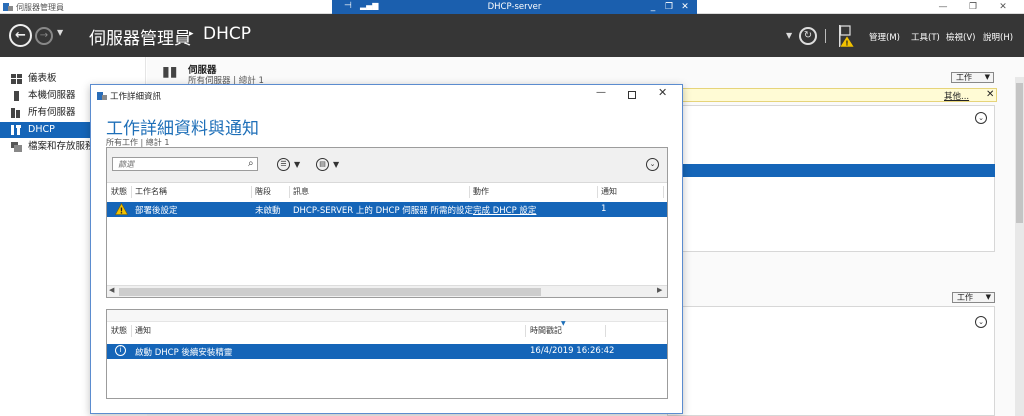  Describe the element at coordinates (322, 164) in the screenshot. I see `save-query-icon: ▤` at that location.